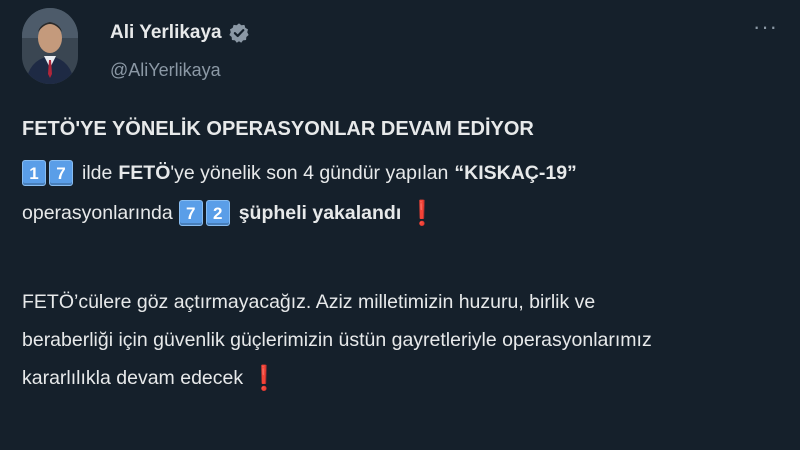 The width and height of the screenshot is (800, 450). What do you see at coordinates (309, 172) in the screenshot?
I see `line1-text-mid: 'ye yönelik son 4 gündür yapılan` at bounding box center [309, 172].